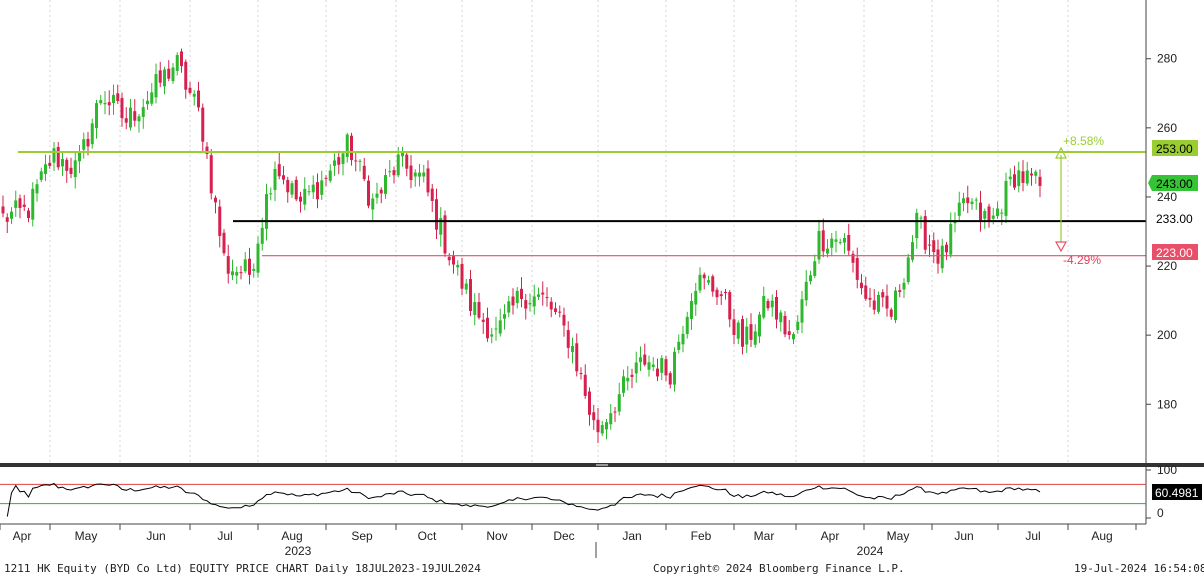  Describe the element at coordinates (523, 499) in the screenshot. I see `rsi-line` at that location.